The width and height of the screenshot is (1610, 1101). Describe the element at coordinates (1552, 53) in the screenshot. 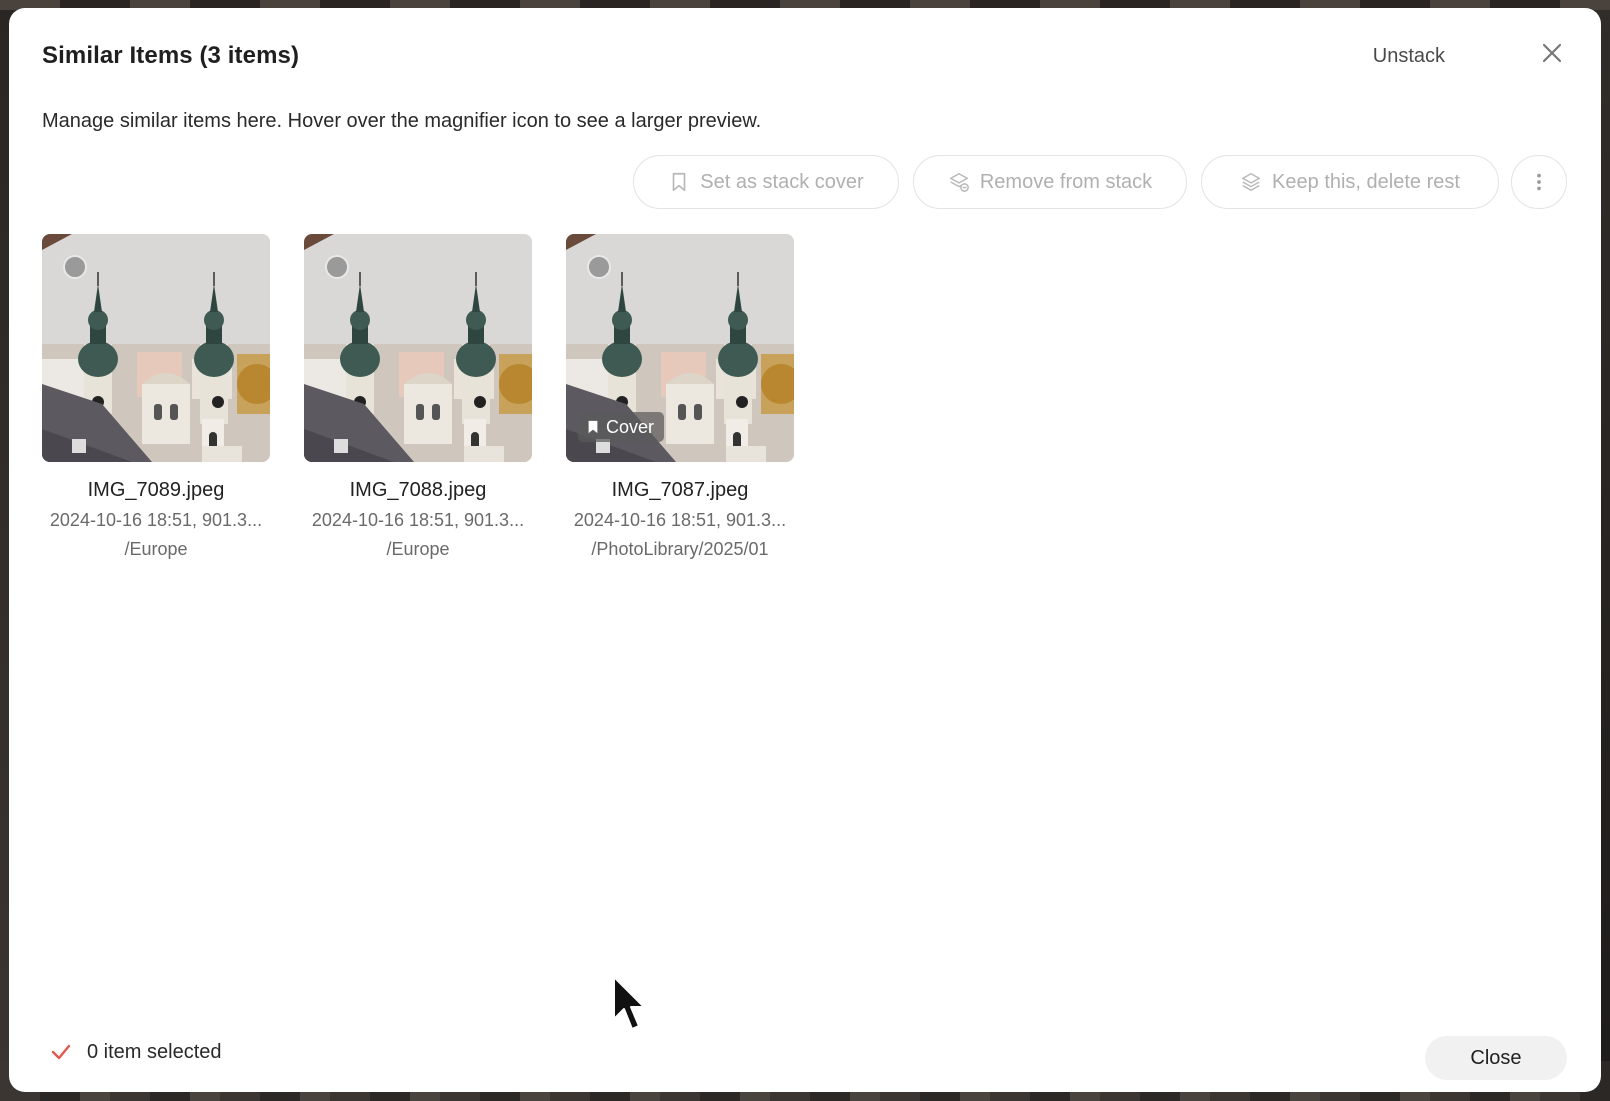

I see `close-icon` at that location.